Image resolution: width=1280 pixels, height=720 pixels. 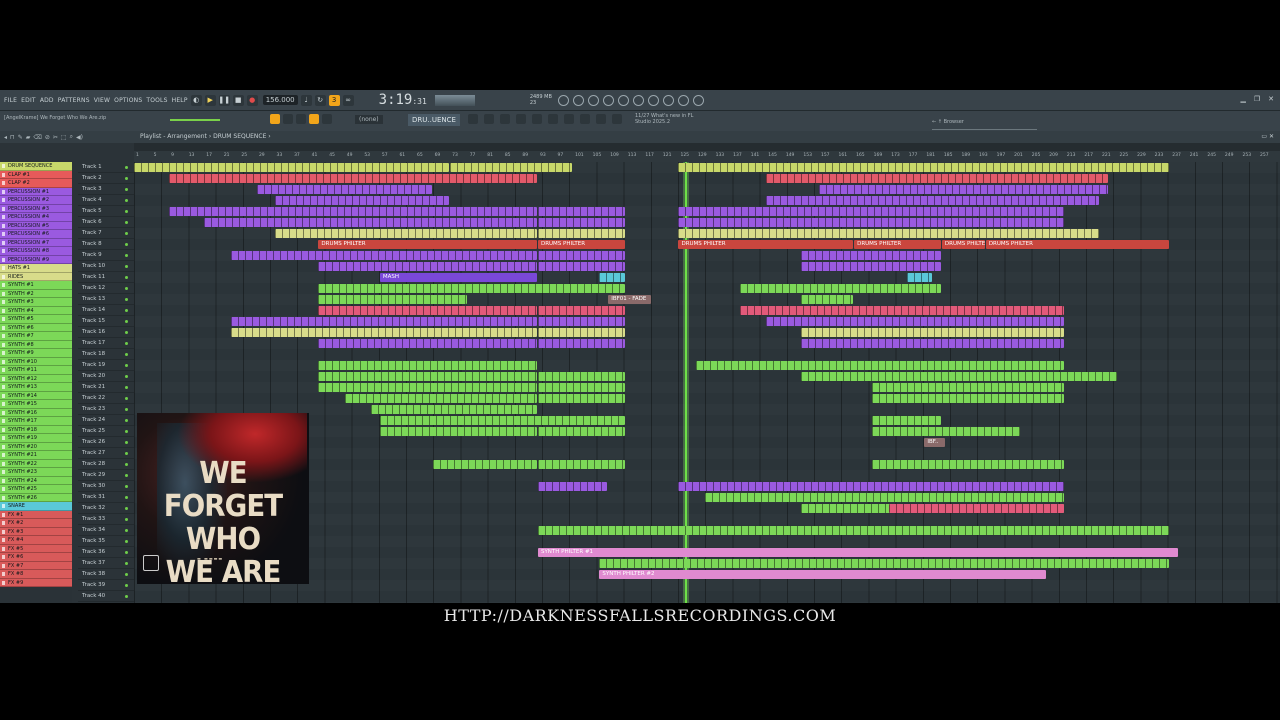 I want to click on picker-item: SYNTH #9, so click(x=36, y=353).